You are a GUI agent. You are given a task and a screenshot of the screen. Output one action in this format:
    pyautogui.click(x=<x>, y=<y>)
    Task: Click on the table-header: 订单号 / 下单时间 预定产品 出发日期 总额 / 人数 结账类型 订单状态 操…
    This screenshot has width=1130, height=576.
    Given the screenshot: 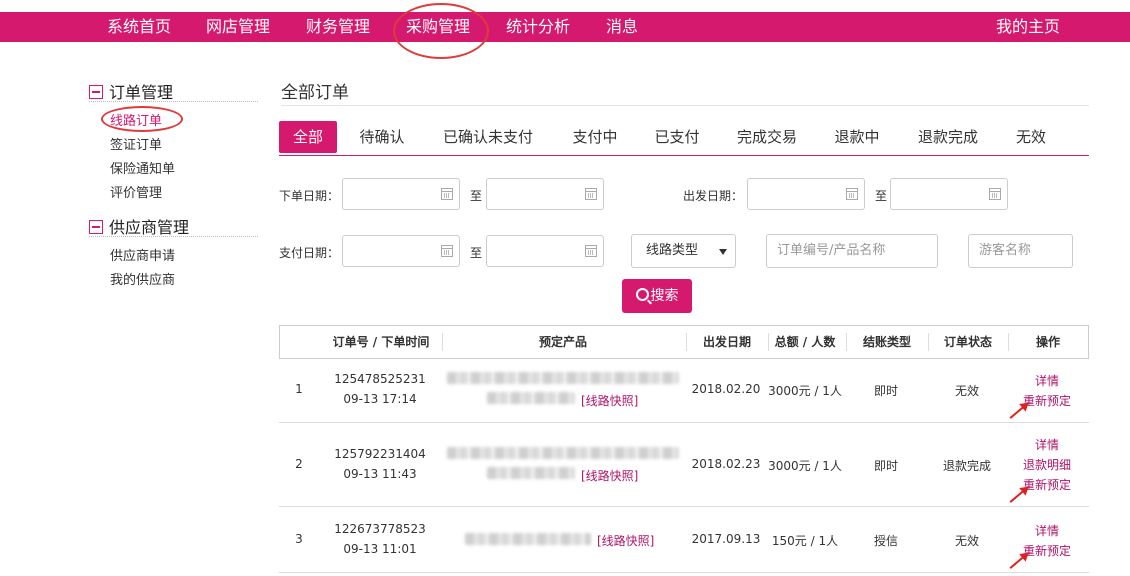 What is the action you would take?
    pyautogui.click(x=684, y=342)
    